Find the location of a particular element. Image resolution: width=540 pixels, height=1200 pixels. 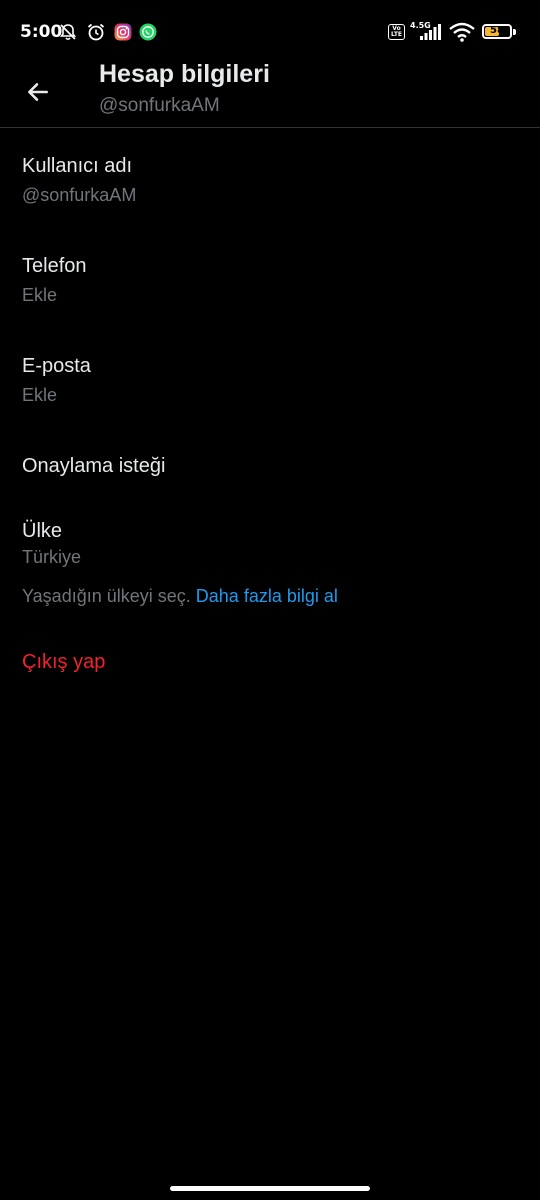

battery-icon: 58 is located at coordinates (497, 31).